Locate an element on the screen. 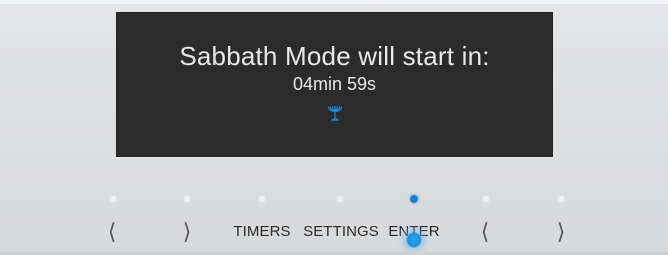 The width and height of the screenshot is (668, 255). secondary-right-arrow-button: ⟩ is located at coordinates (561, 232).